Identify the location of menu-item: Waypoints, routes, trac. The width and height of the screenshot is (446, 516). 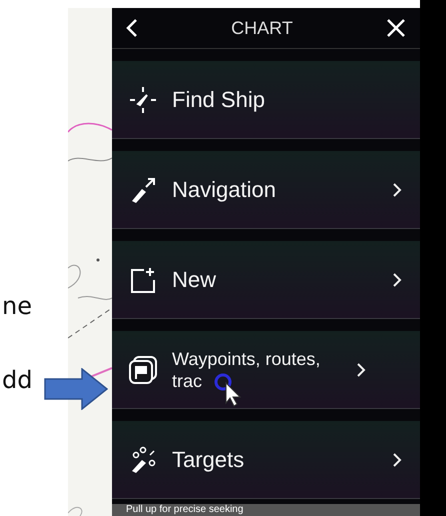
(266, 370).